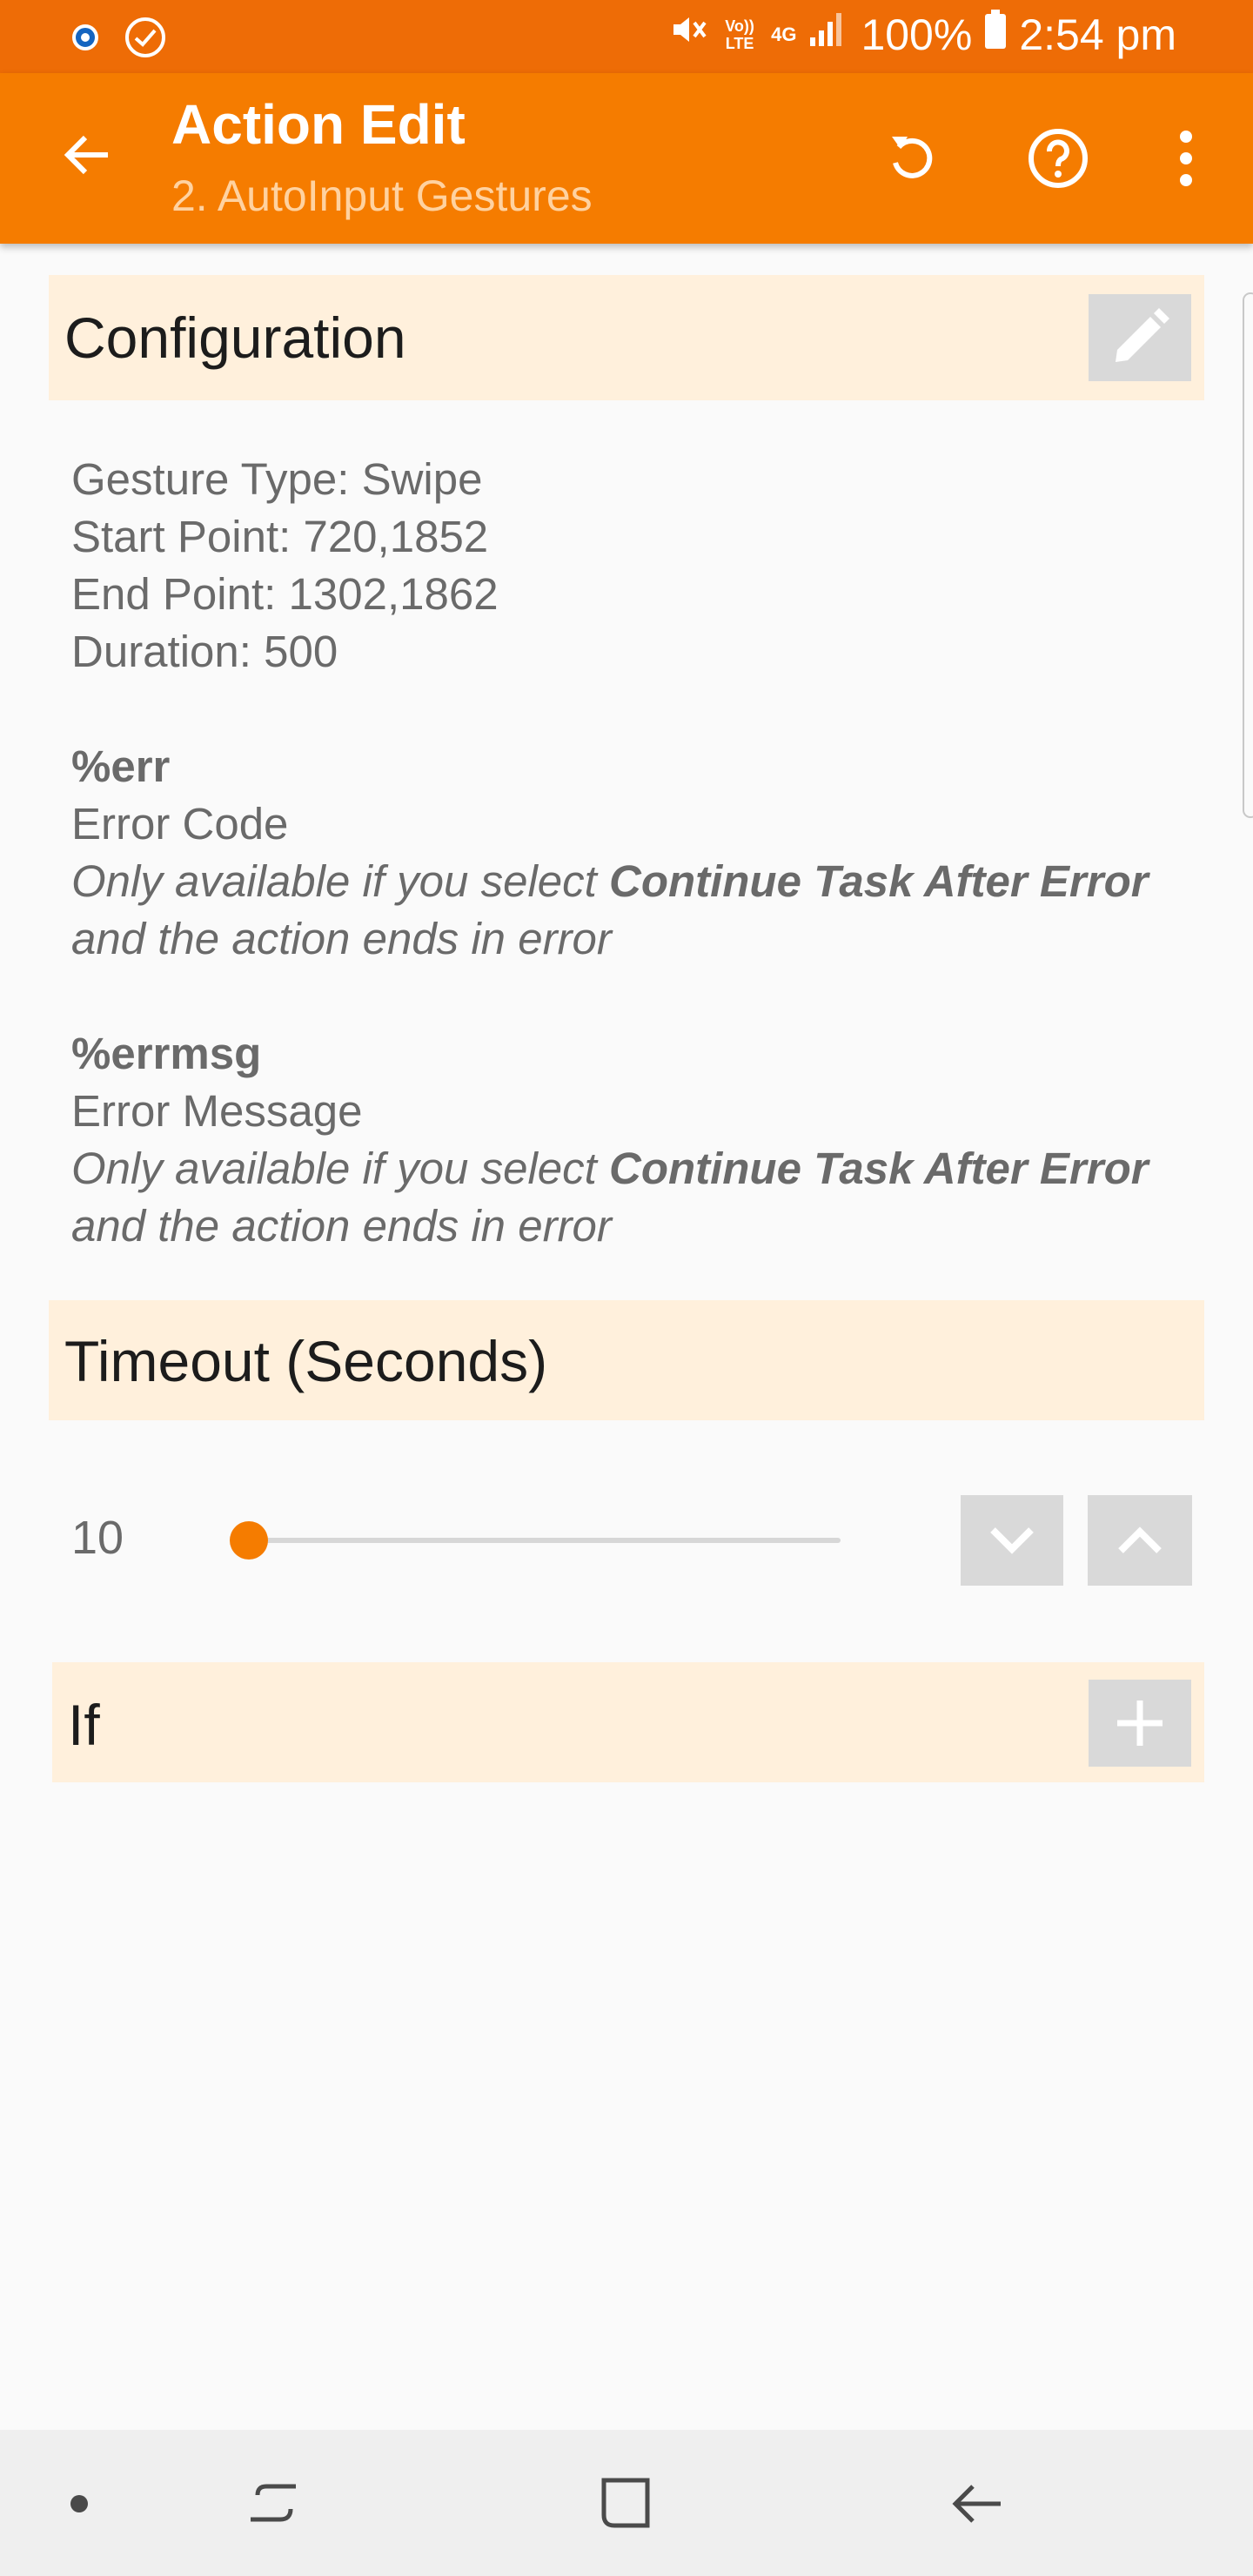 The width and height of the screenshot is (1253, 2576). What do you see at coordinates (626, 158) in the screenshot?
I see `app-bar: Action Edit 2. AutoInput Gestures` at bounding box center [626, 158].